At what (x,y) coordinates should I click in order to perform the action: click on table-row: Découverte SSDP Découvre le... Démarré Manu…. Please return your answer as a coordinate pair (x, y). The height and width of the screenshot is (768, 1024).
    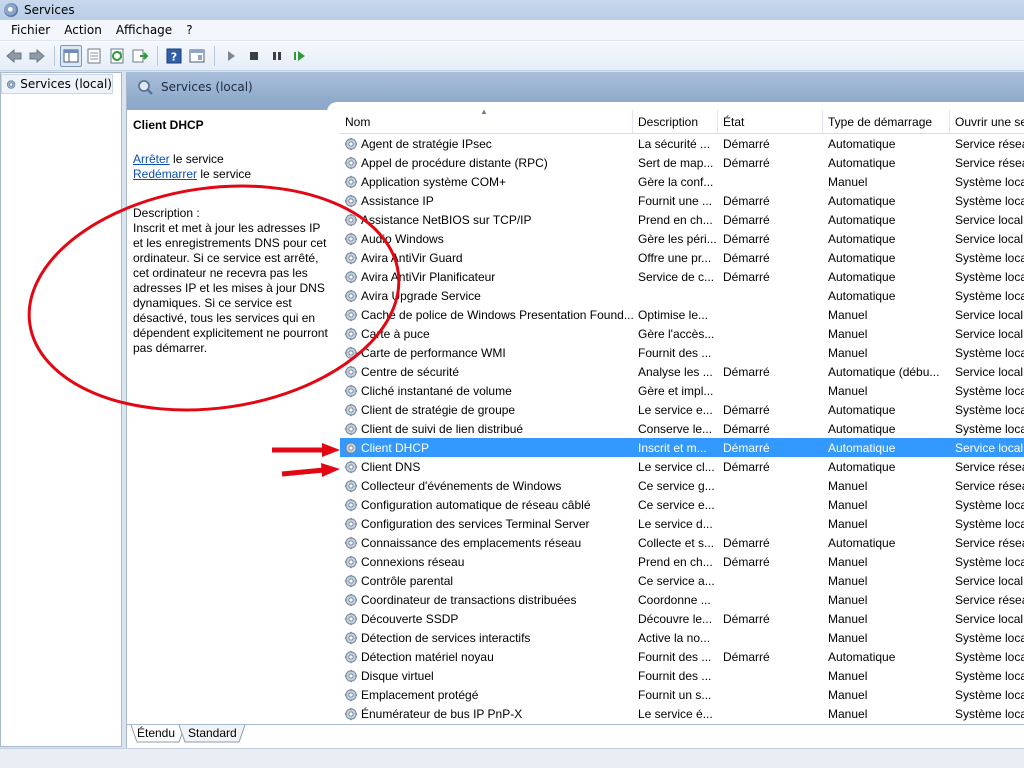
    Looking at the image, I should click on (682, 618).